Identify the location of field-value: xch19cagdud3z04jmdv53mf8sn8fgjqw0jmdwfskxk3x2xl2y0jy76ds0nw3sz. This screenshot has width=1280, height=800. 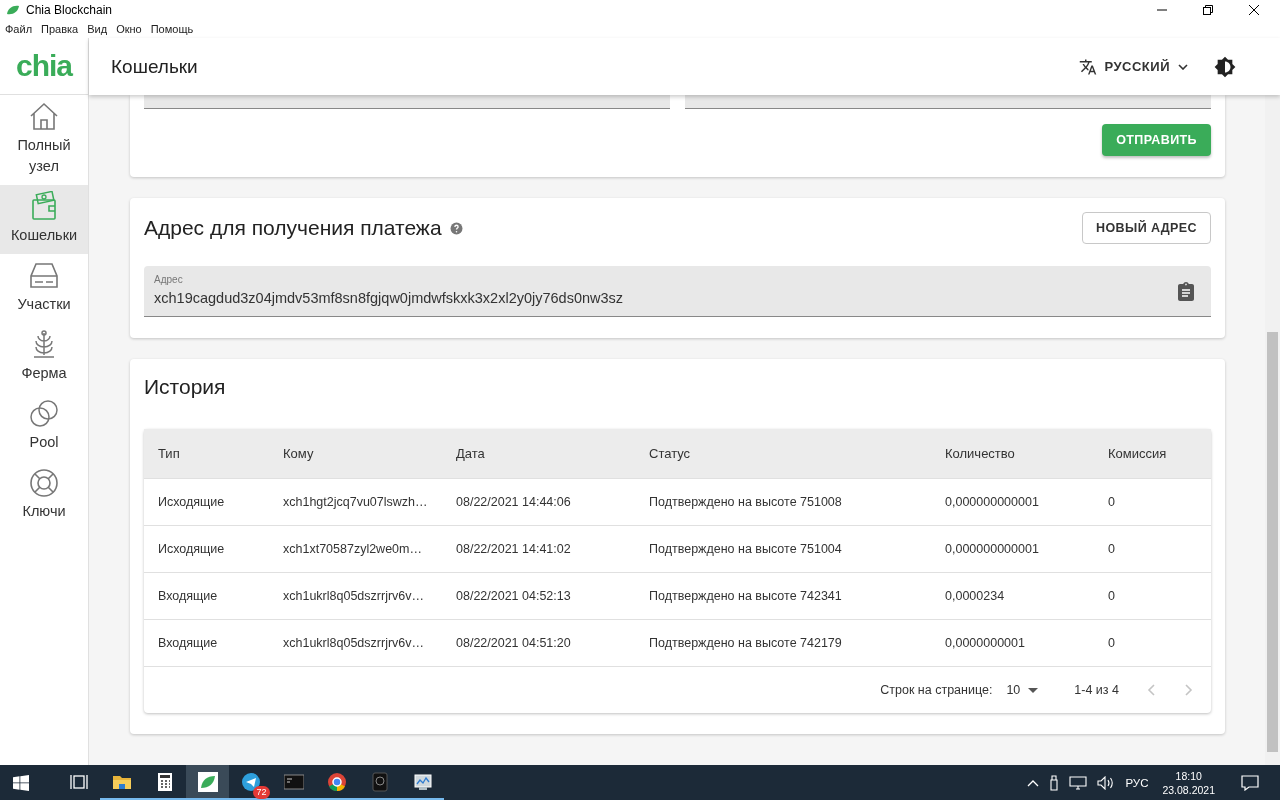
(389, 298).